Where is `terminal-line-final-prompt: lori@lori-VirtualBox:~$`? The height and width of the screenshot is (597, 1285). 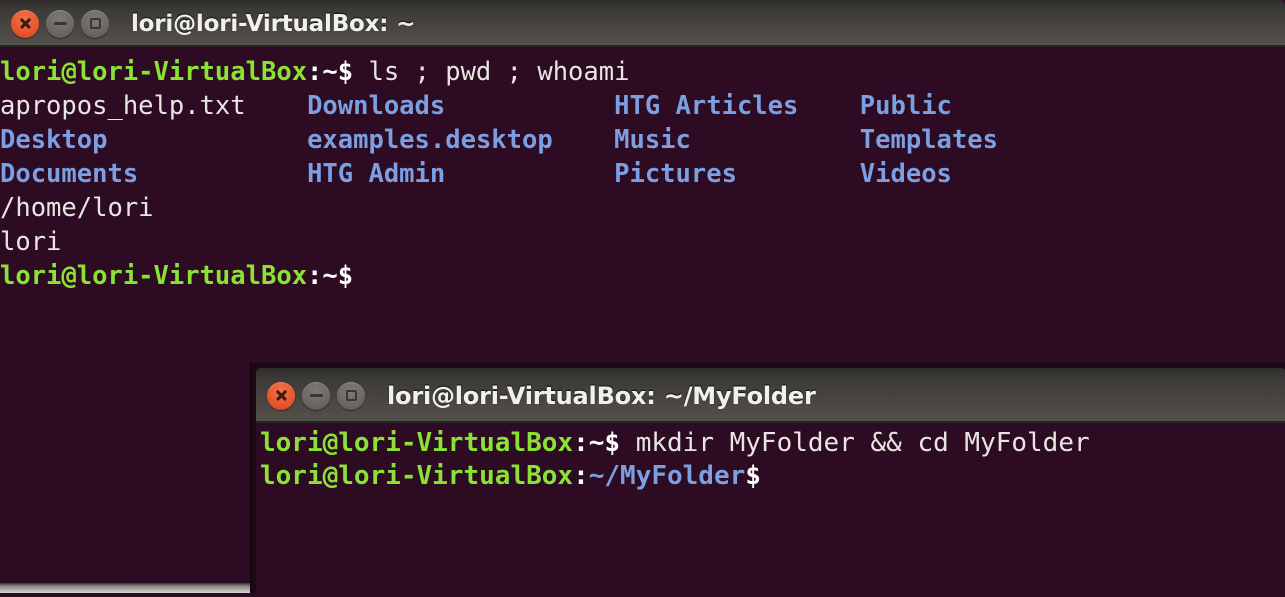 terminal-line-final-prompt: lori@lori-VirtualBox:~$ is located at coordinates (642, 276).